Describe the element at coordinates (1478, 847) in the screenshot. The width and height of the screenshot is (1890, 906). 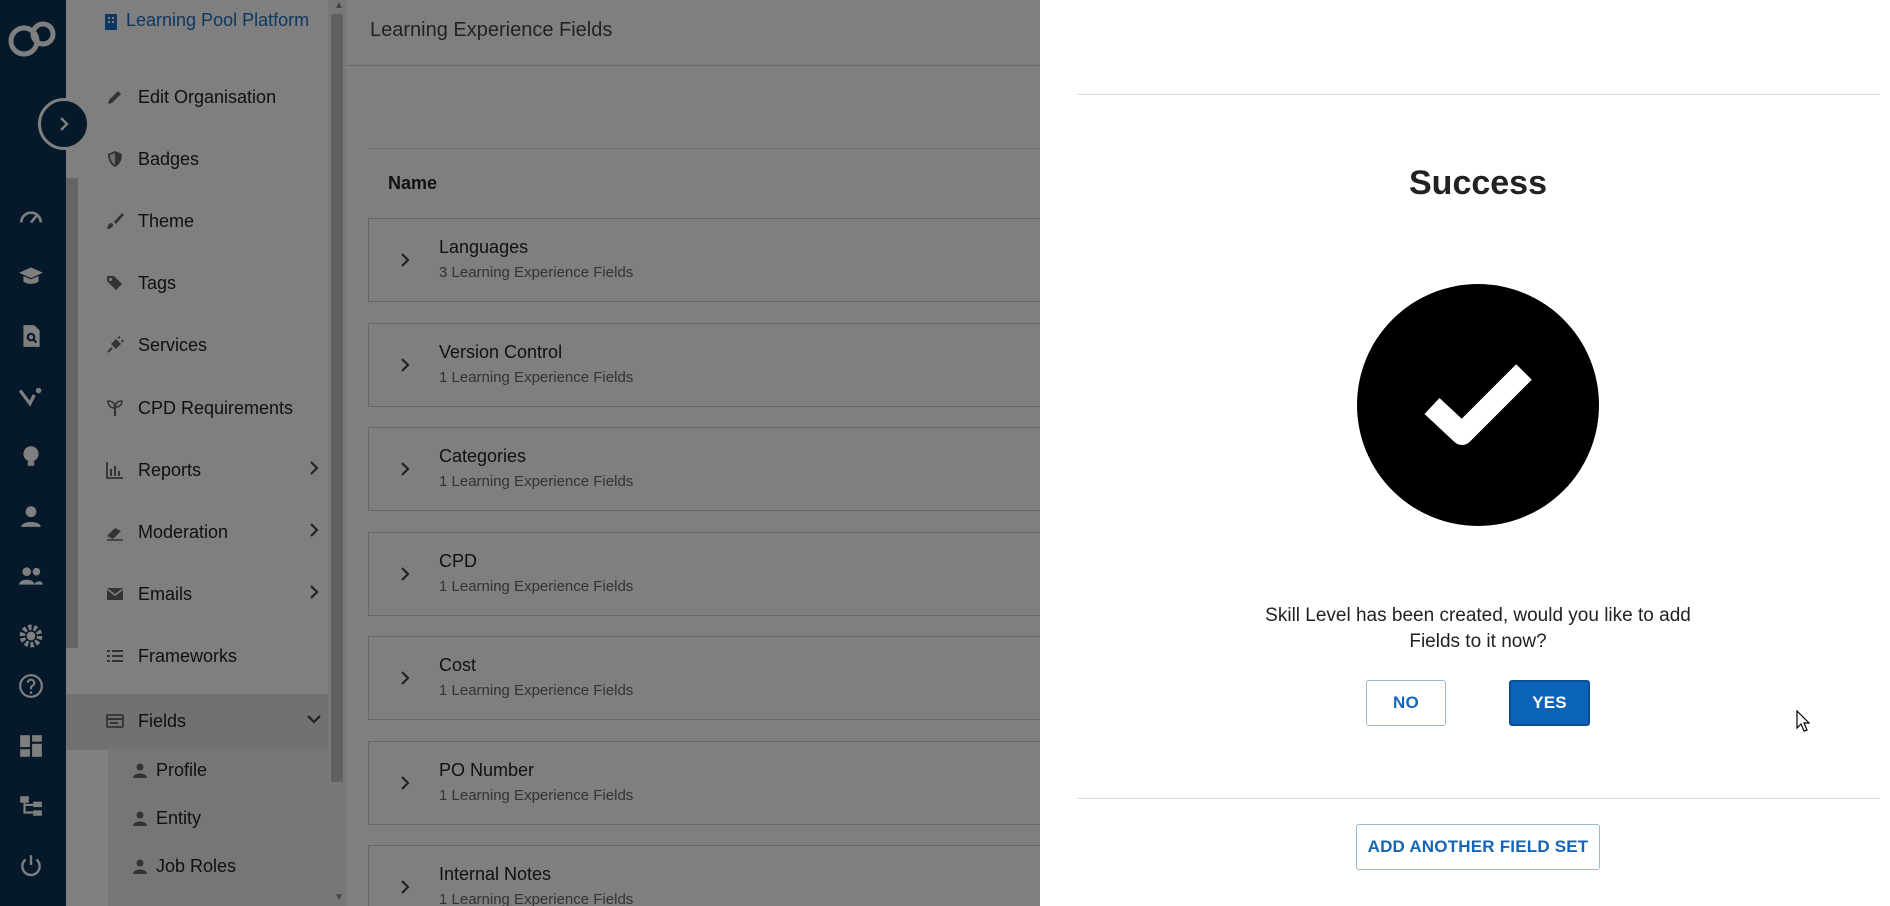
I see `add-another-field-set-button: ADD ANOTHER FIELD SET` at that location.